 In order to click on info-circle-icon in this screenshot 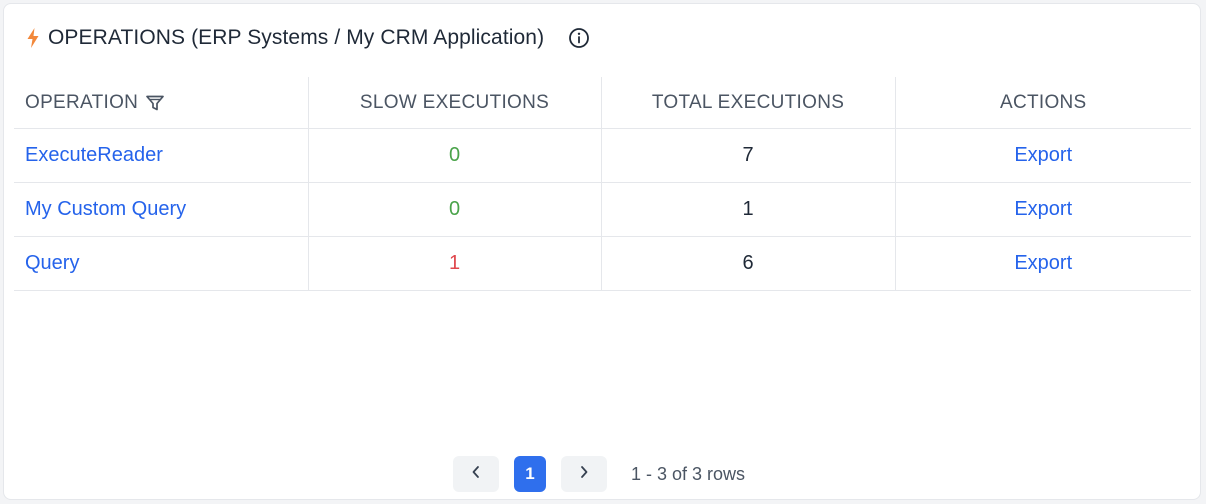, I will do `click(579, 38)`.